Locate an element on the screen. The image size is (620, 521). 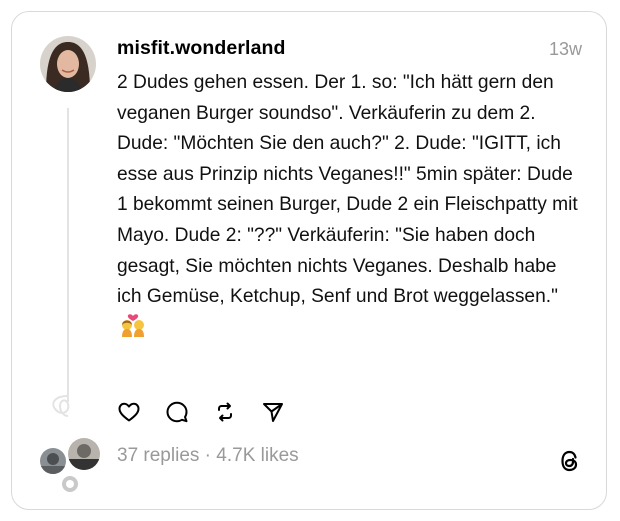
repost-icon is located at coordinates (225, 412).